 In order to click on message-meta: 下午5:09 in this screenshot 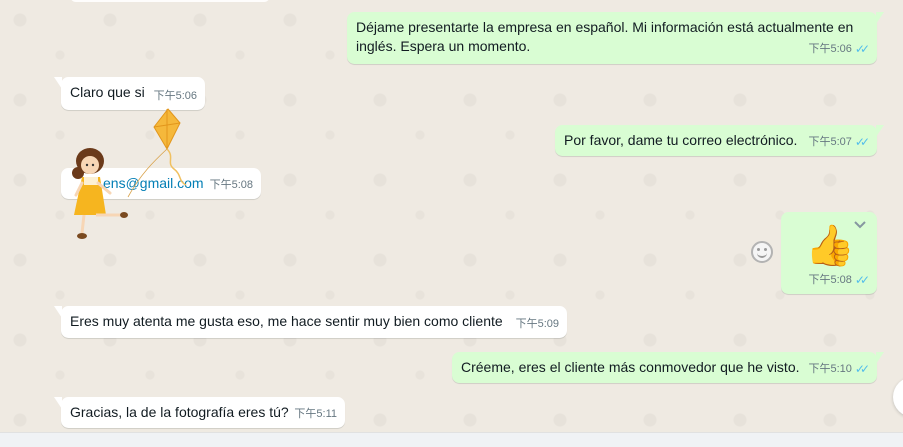, I will do `click(537, 324)`.